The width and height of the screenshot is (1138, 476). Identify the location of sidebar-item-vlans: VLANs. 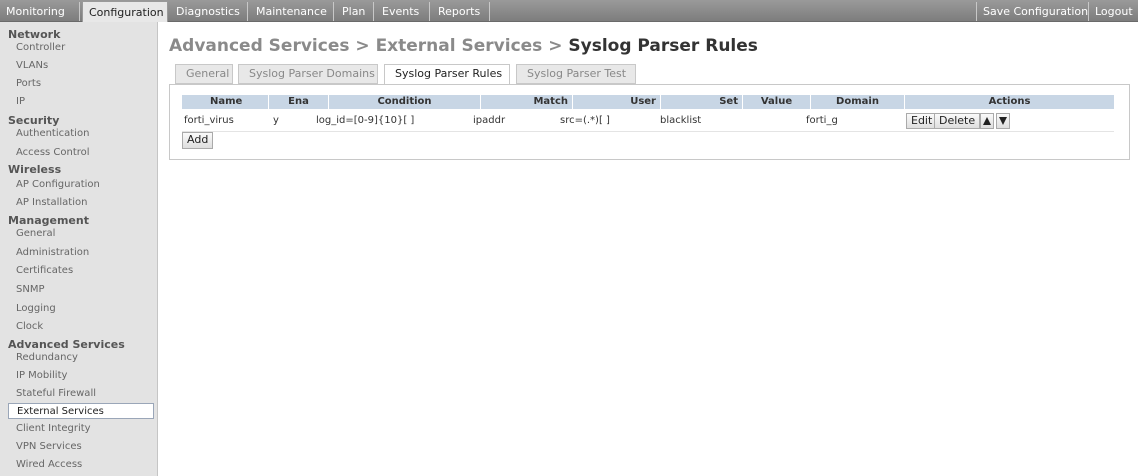
(81, 66).